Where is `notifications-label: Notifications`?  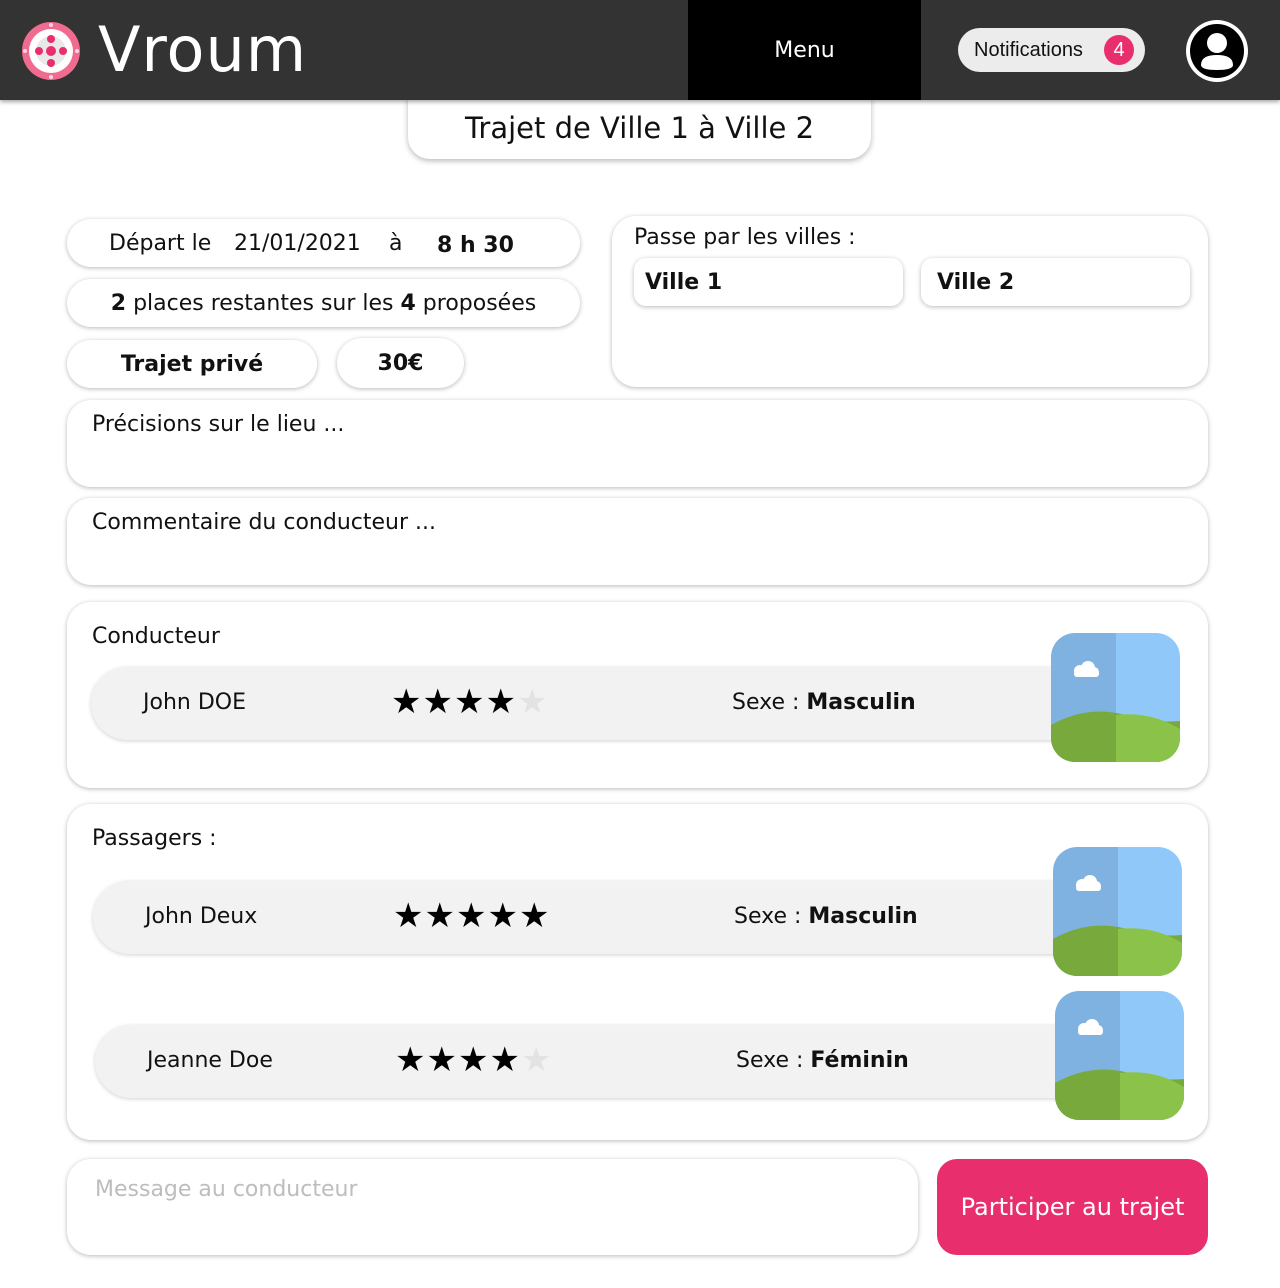
notifications-label: Notifications is located at coordinates (1028, 49).